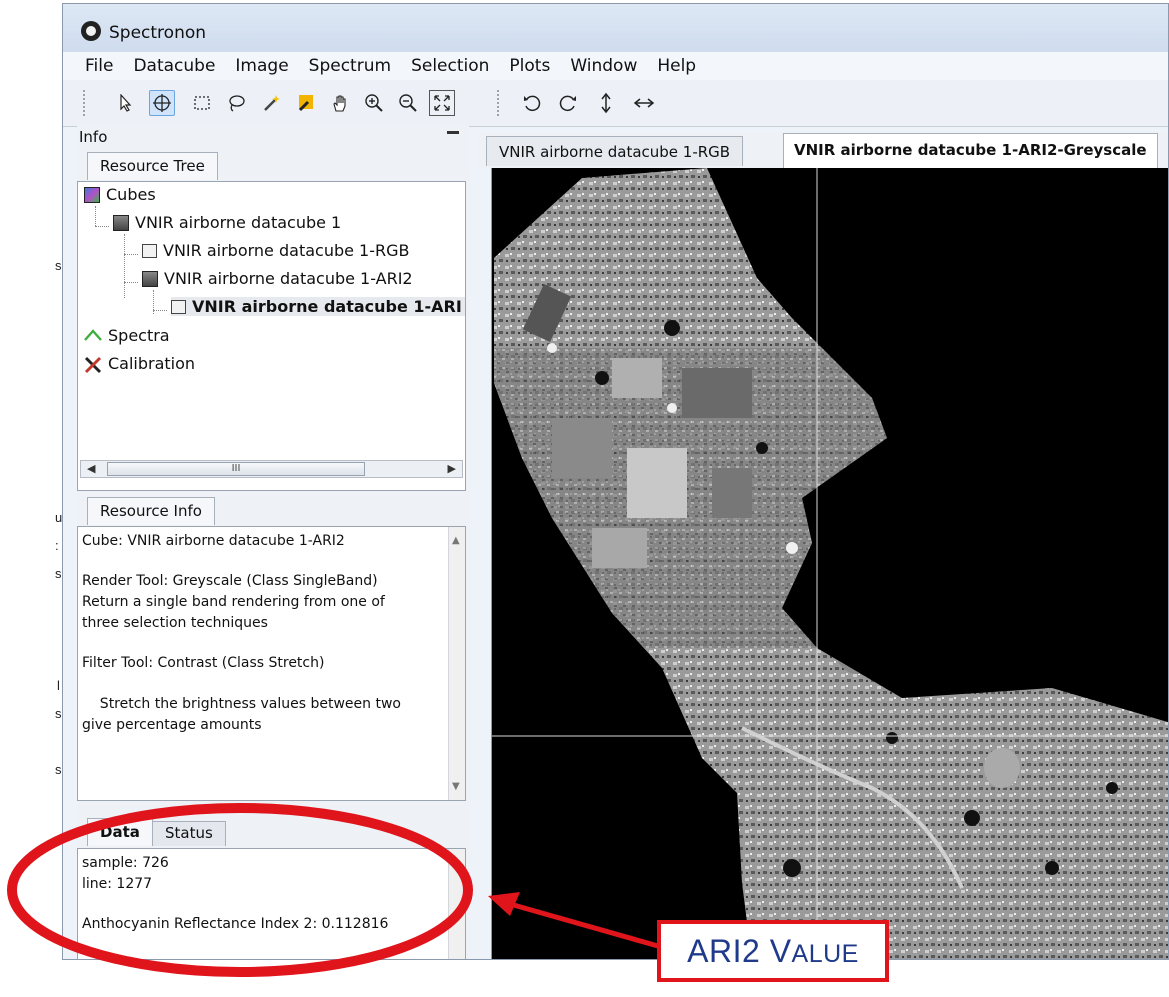 The width and height of the screenshot is (1169, 997). I want to click on resource-info-cube: Cube: VNIR airborne datacube 1-ARI2, so click(213, 541).